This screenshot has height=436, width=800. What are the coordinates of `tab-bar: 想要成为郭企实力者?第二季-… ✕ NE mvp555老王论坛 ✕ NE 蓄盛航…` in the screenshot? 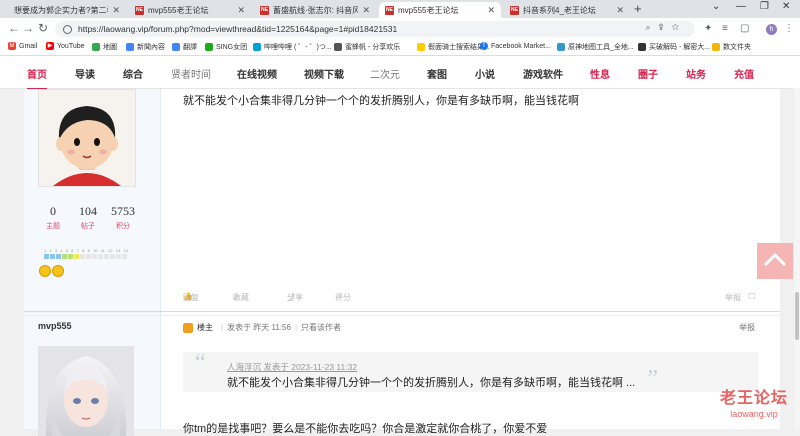 It's located at (400, 9).